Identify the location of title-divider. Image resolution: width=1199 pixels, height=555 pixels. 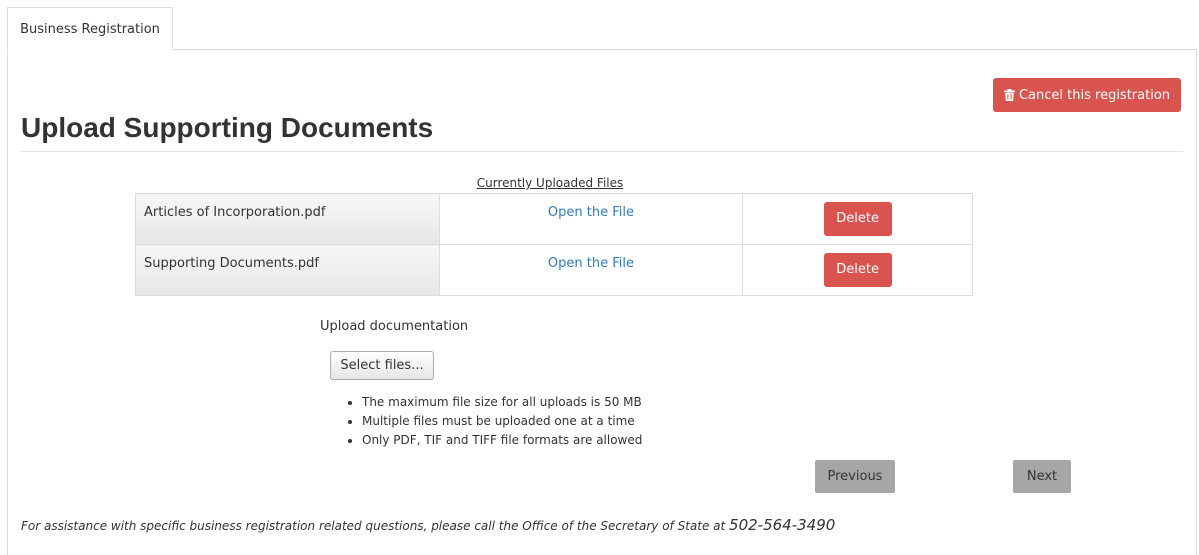
(602, 151).